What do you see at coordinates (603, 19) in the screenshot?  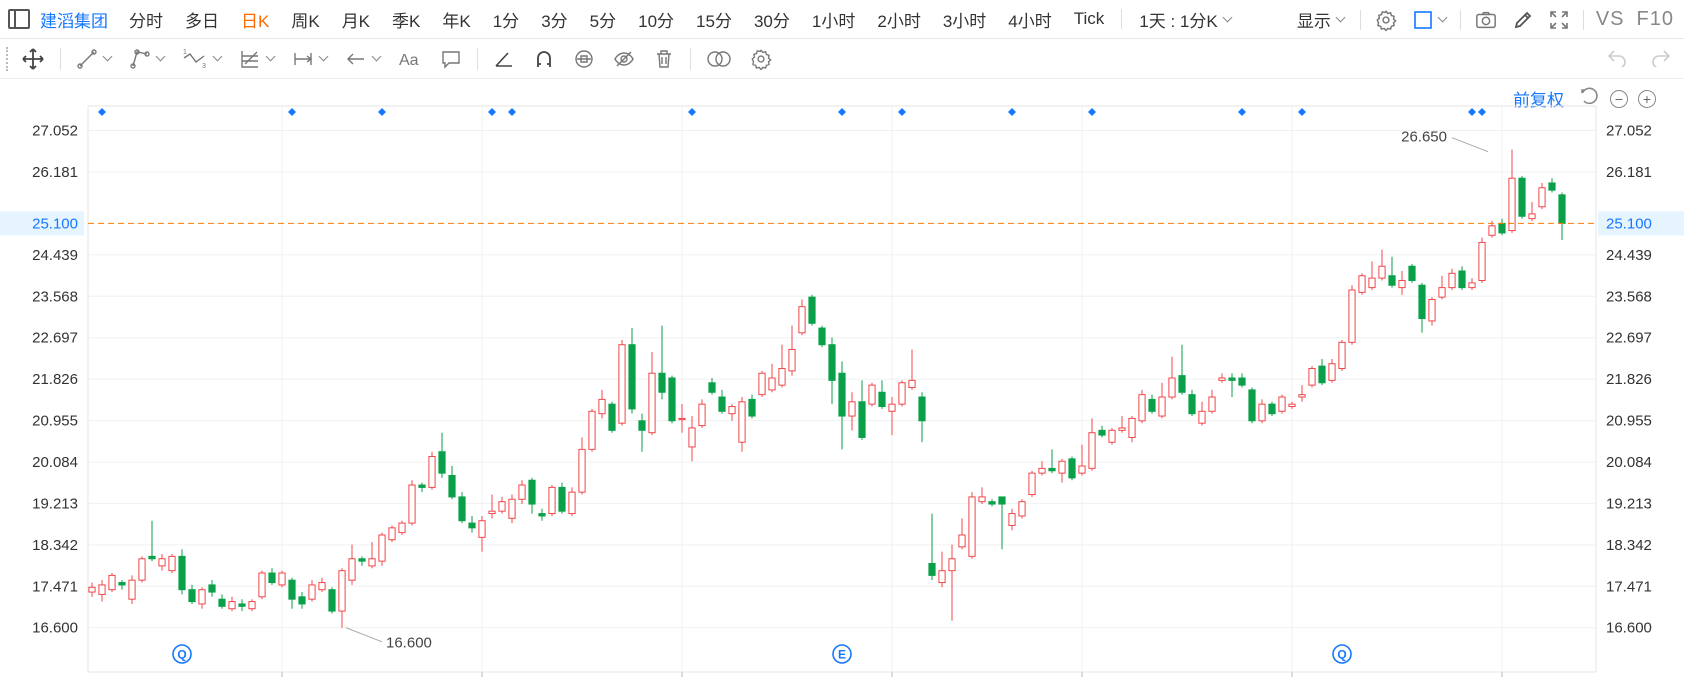 I see `period-tab: 5分` at bounding box center [603, 19].